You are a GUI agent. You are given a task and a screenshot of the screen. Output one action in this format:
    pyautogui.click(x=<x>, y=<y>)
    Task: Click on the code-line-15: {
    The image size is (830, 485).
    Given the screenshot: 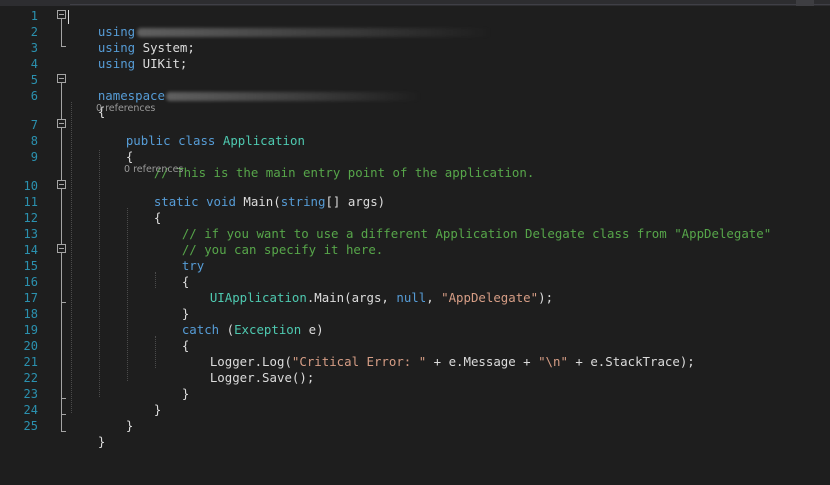 What is the action you would take?
    pyautogui.click(x=170, y=273)
    